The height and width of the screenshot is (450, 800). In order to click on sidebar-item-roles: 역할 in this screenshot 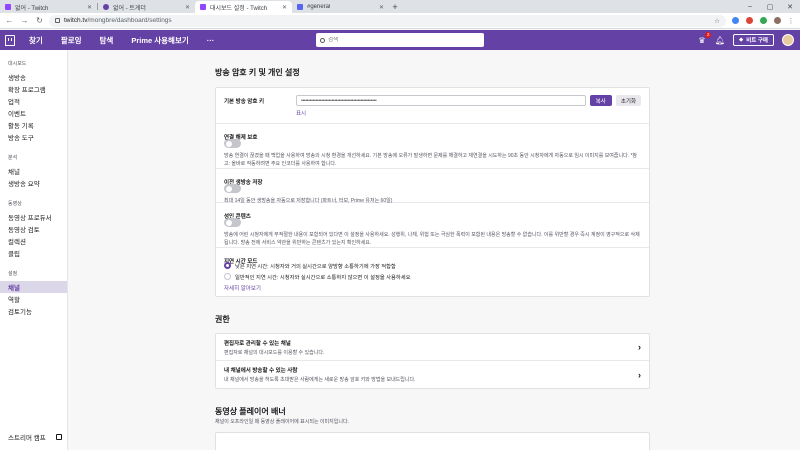, I will do `click(33, 299)`.